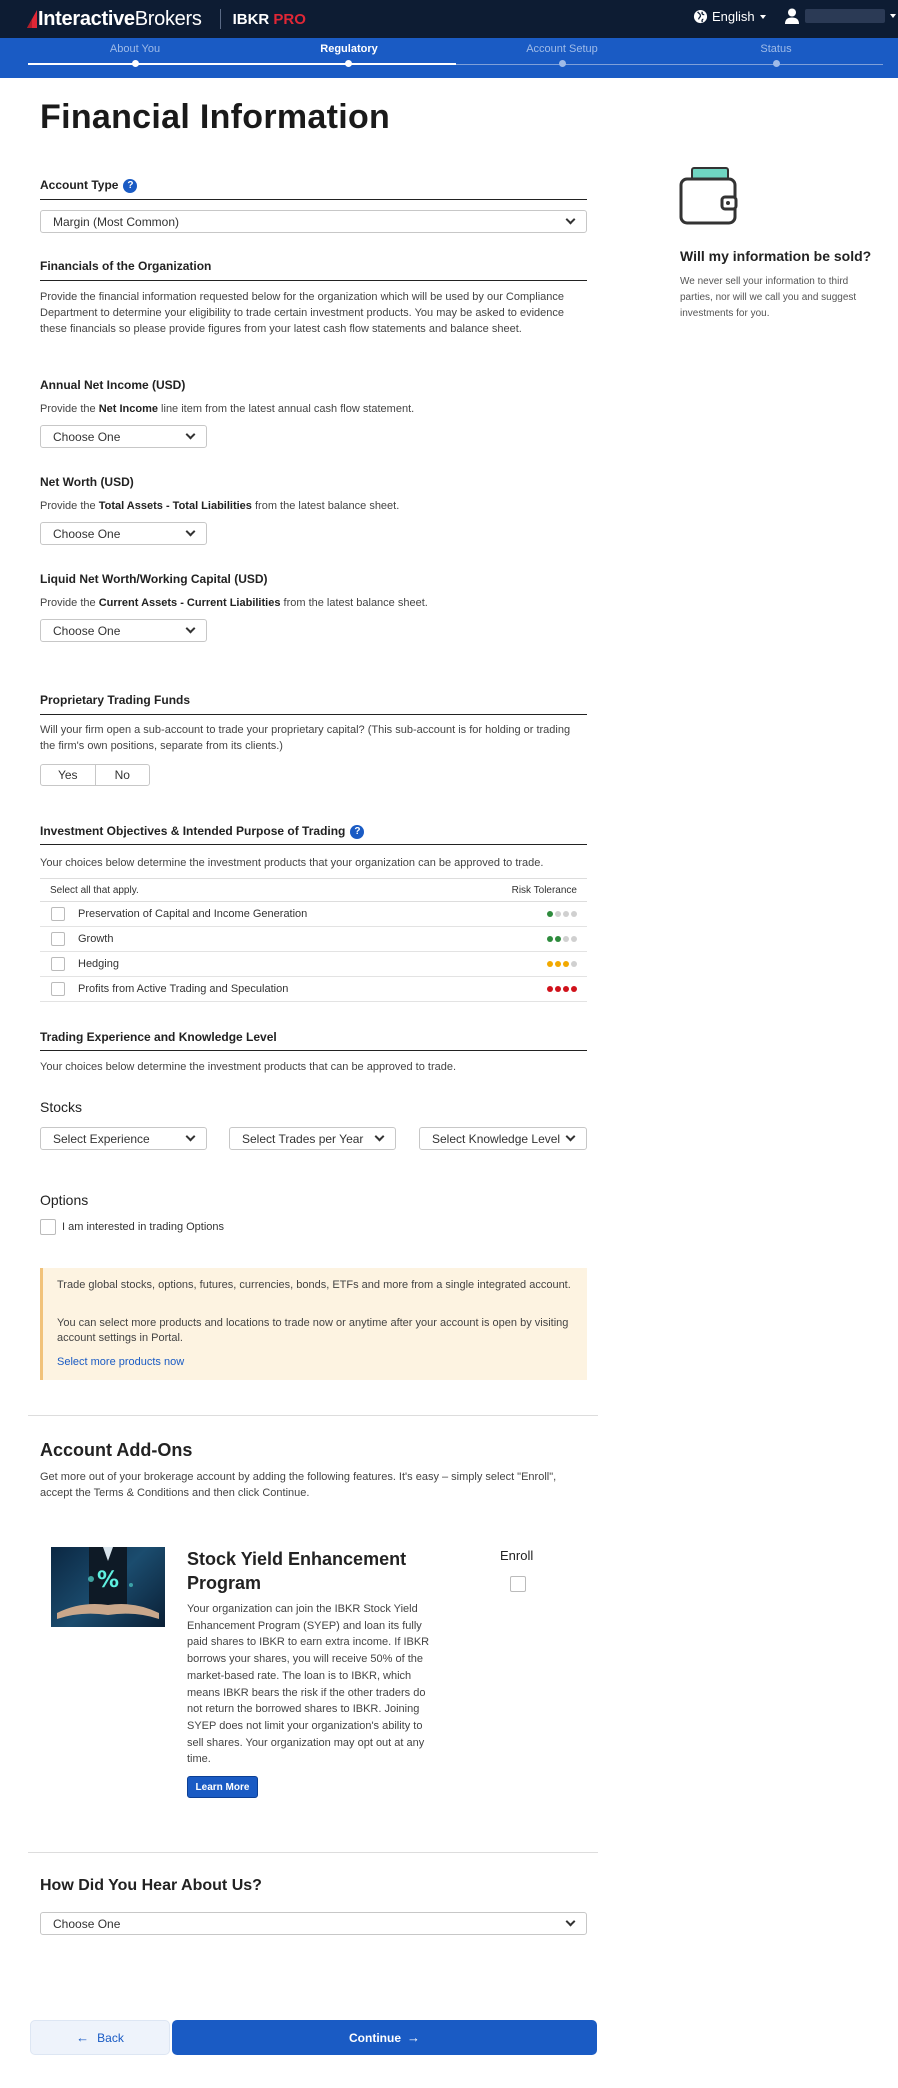  What do you see at coordinates (120, 1362) in the screenshot?
I see `select-more-products-link: Select more products now` at bounding box center [120, 1362].